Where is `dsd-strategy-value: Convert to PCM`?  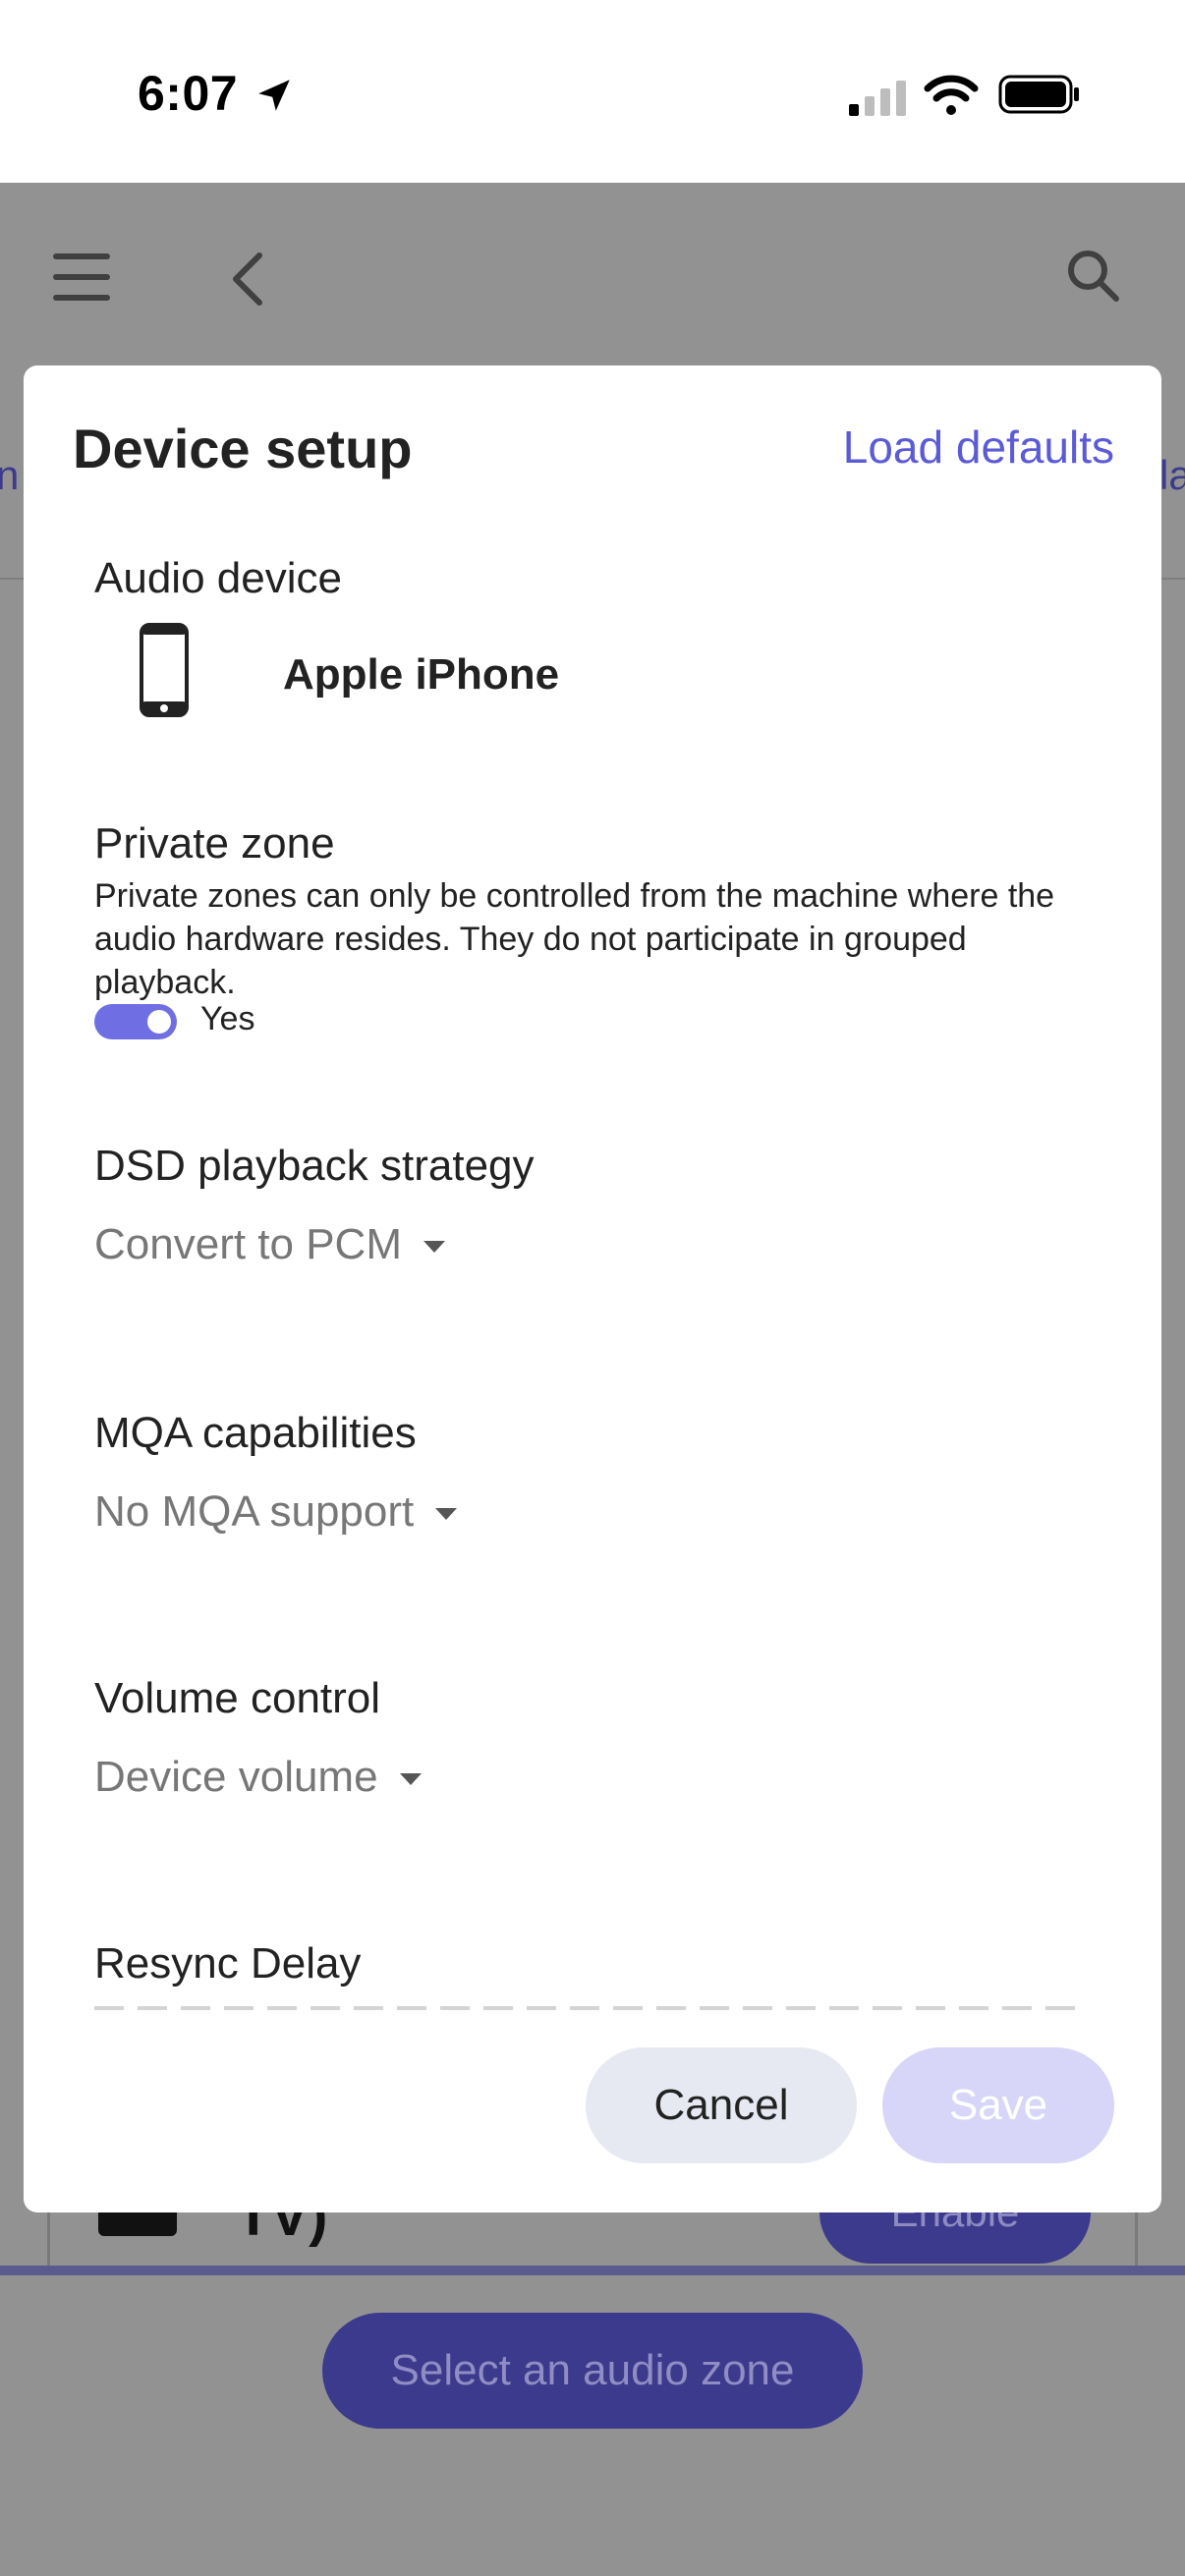
dsd-strategy-value: Convert to PCM is located at coordinates (248, 1244).